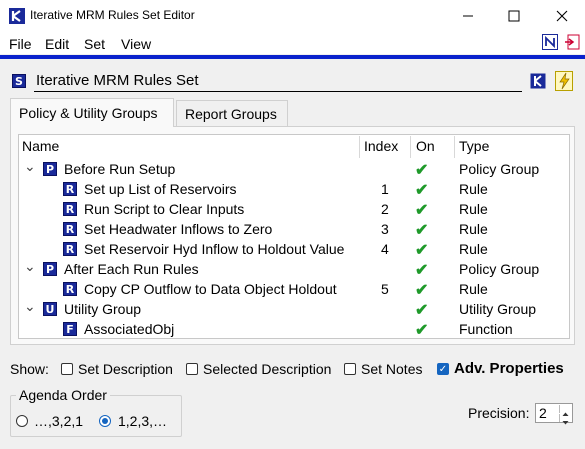  Describe the element at coordinates (474, 146) in the screenshot. I see `column-header-type: Type` at that location.